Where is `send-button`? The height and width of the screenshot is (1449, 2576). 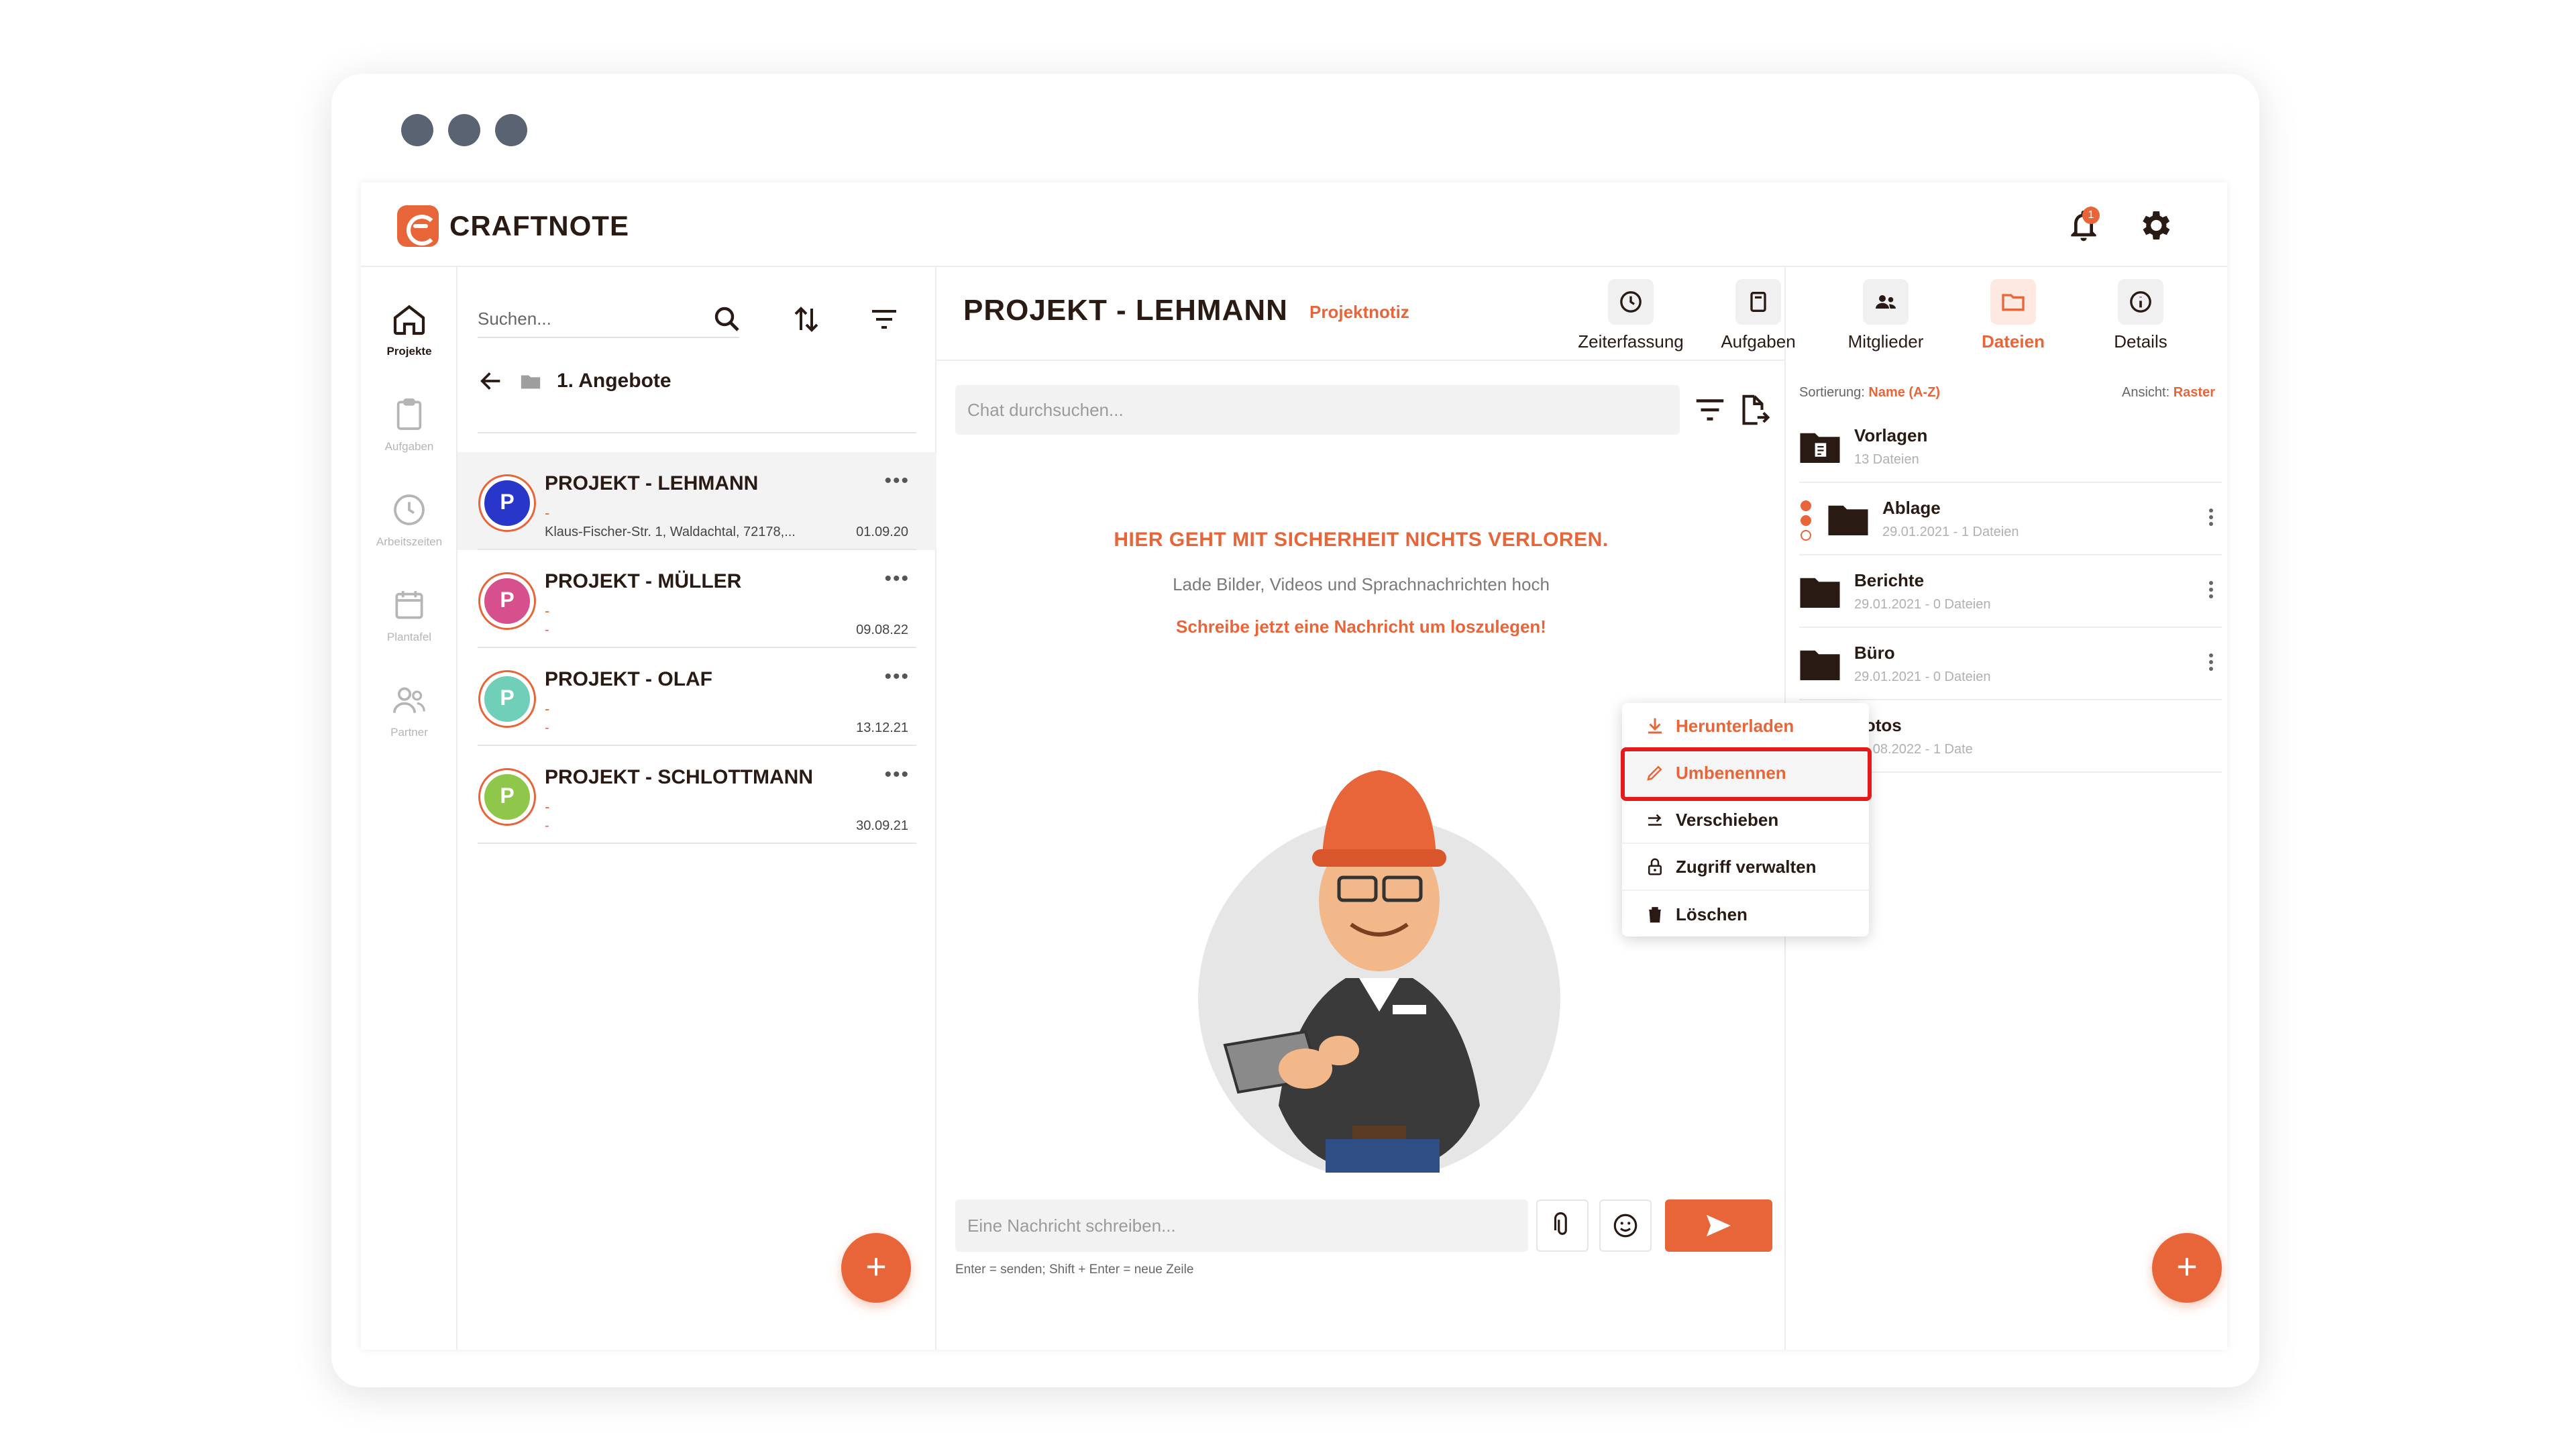 send-button is located at coordinates (1718, 1225).